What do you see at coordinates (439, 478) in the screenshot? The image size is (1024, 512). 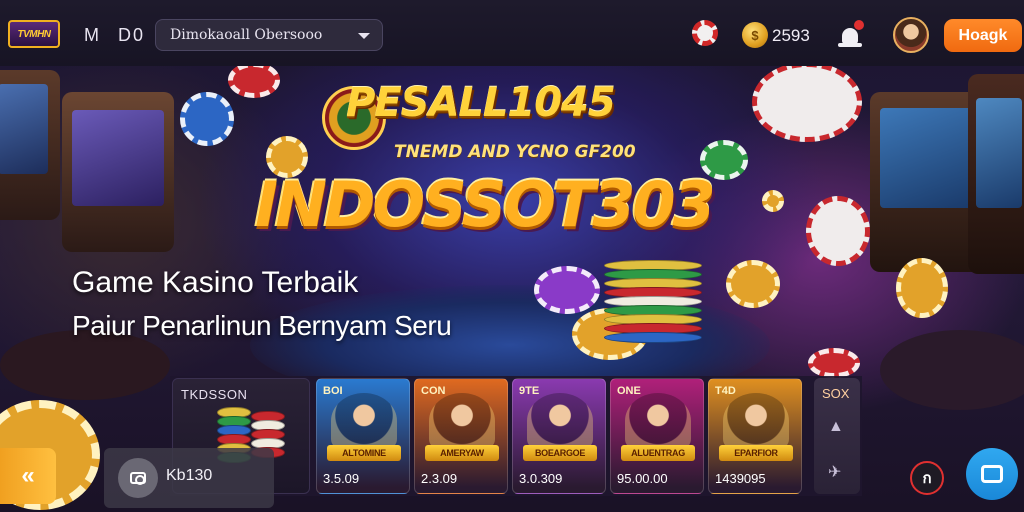 I see `game-card-value: 2.3.09` at bounding box center [439, 478].